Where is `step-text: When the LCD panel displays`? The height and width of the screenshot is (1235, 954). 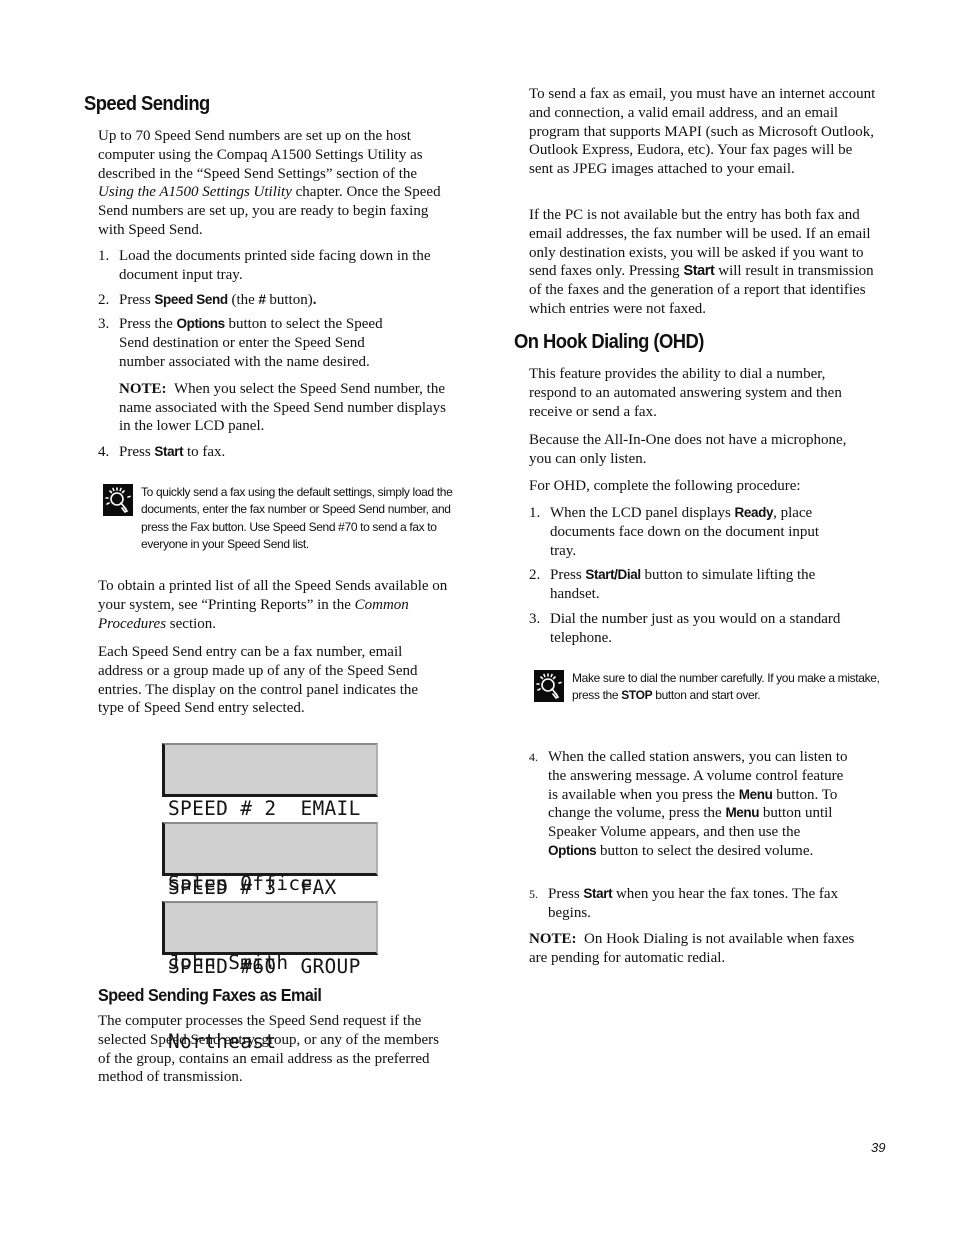 step-text: When the LCD panel displays is located at coordinates (642, 513).